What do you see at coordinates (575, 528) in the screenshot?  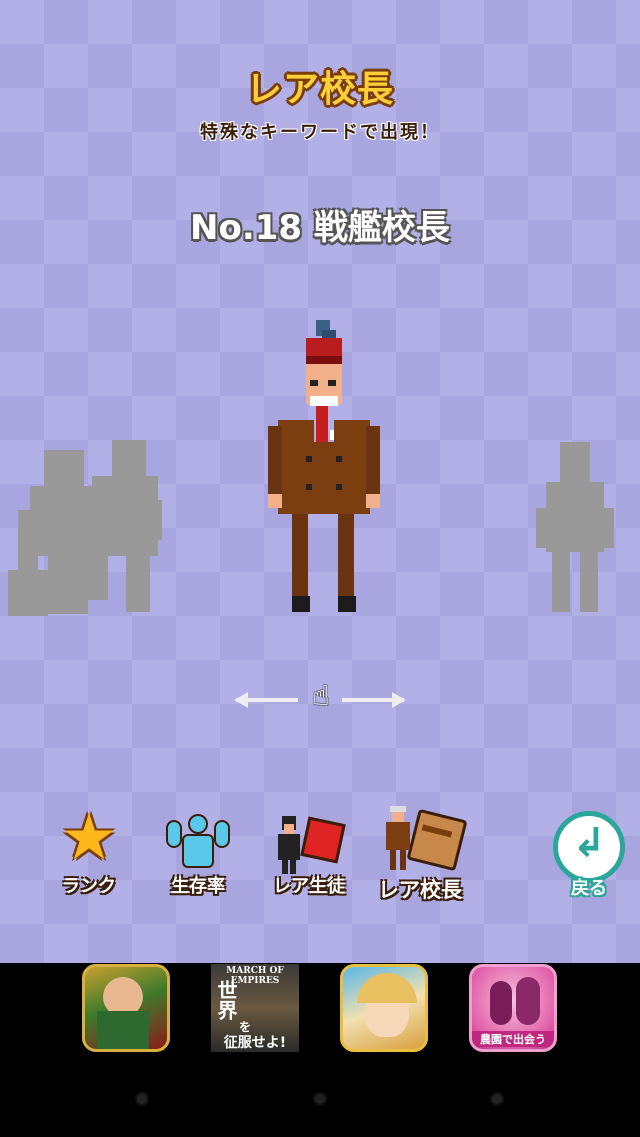 I see `next-character-silhouette` at bounding box center [575, 528].